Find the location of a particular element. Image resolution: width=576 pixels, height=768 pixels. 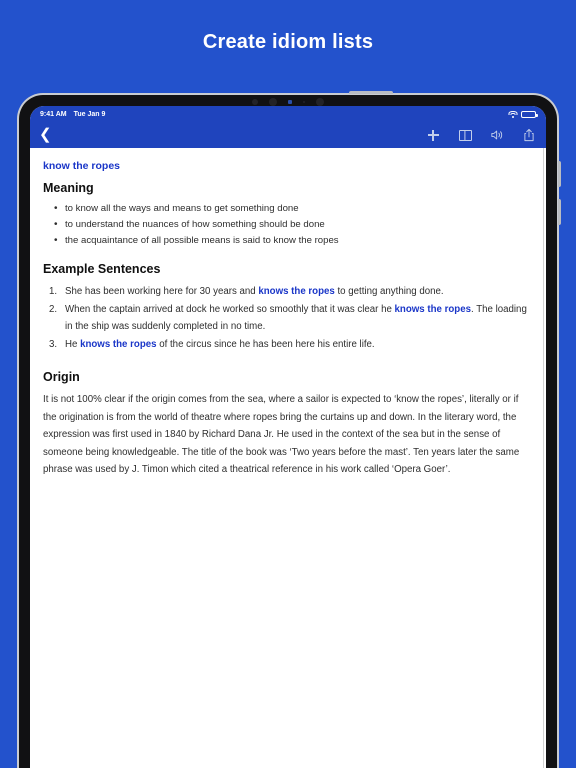

back-chevron-icon: ❮ is located at coordinates (45, 135).